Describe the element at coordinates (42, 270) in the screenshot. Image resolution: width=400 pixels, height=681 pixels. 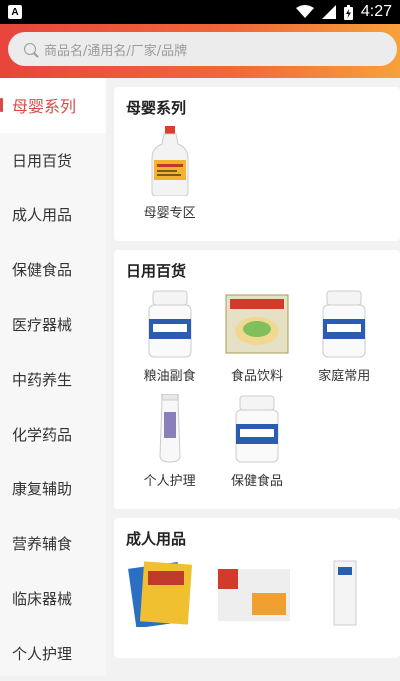
I see `sidebar-item-label: 保健食品` at that location.